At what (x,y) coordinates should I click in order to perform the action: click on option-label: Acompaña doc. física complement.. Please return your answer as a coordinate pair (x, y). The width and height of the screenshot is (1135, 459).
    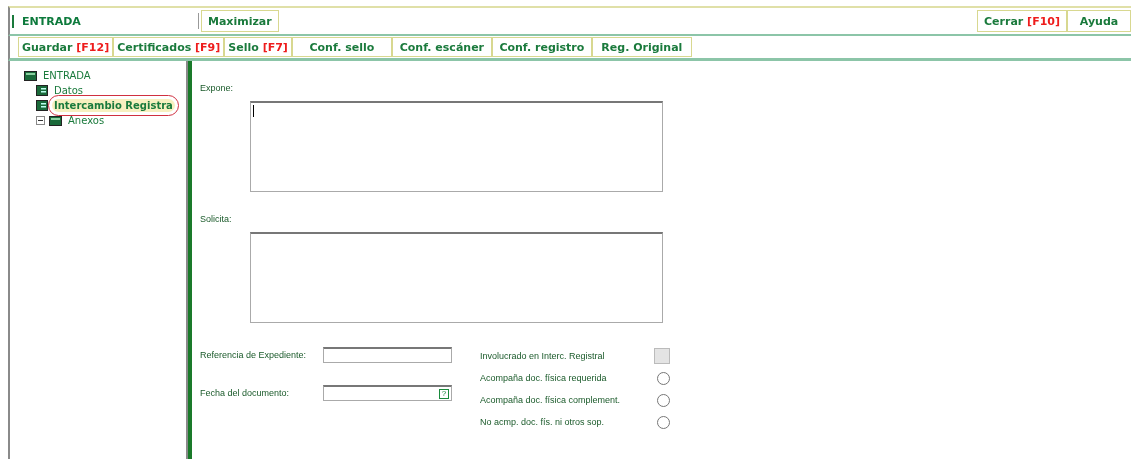
    Looking at the image, I should click on (550, 400).